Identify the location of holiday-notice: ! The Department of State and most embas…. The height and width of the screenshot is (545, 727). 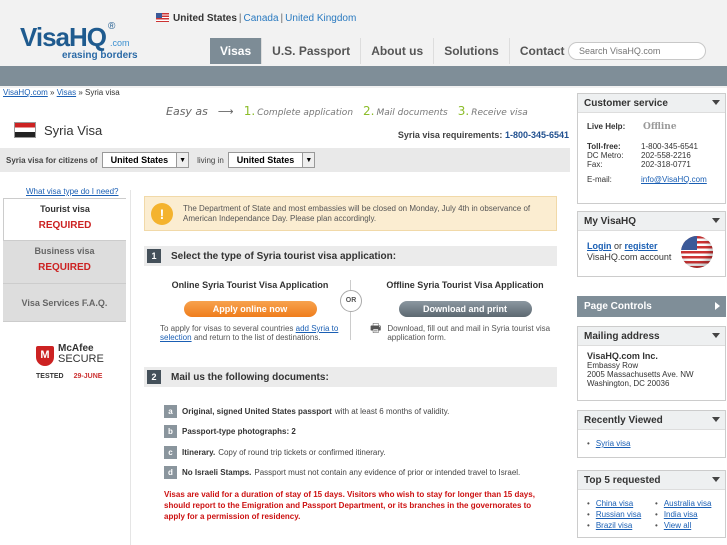
(350, 213).